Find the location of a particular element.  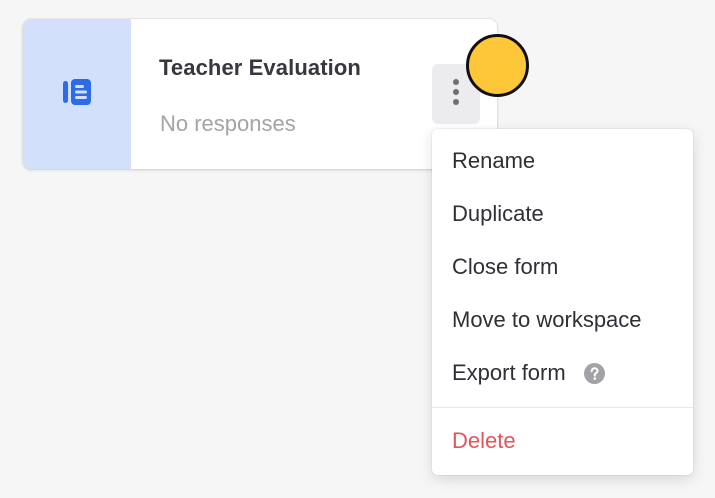

menu-item-label: Rename is located at coordinates (494, 160).